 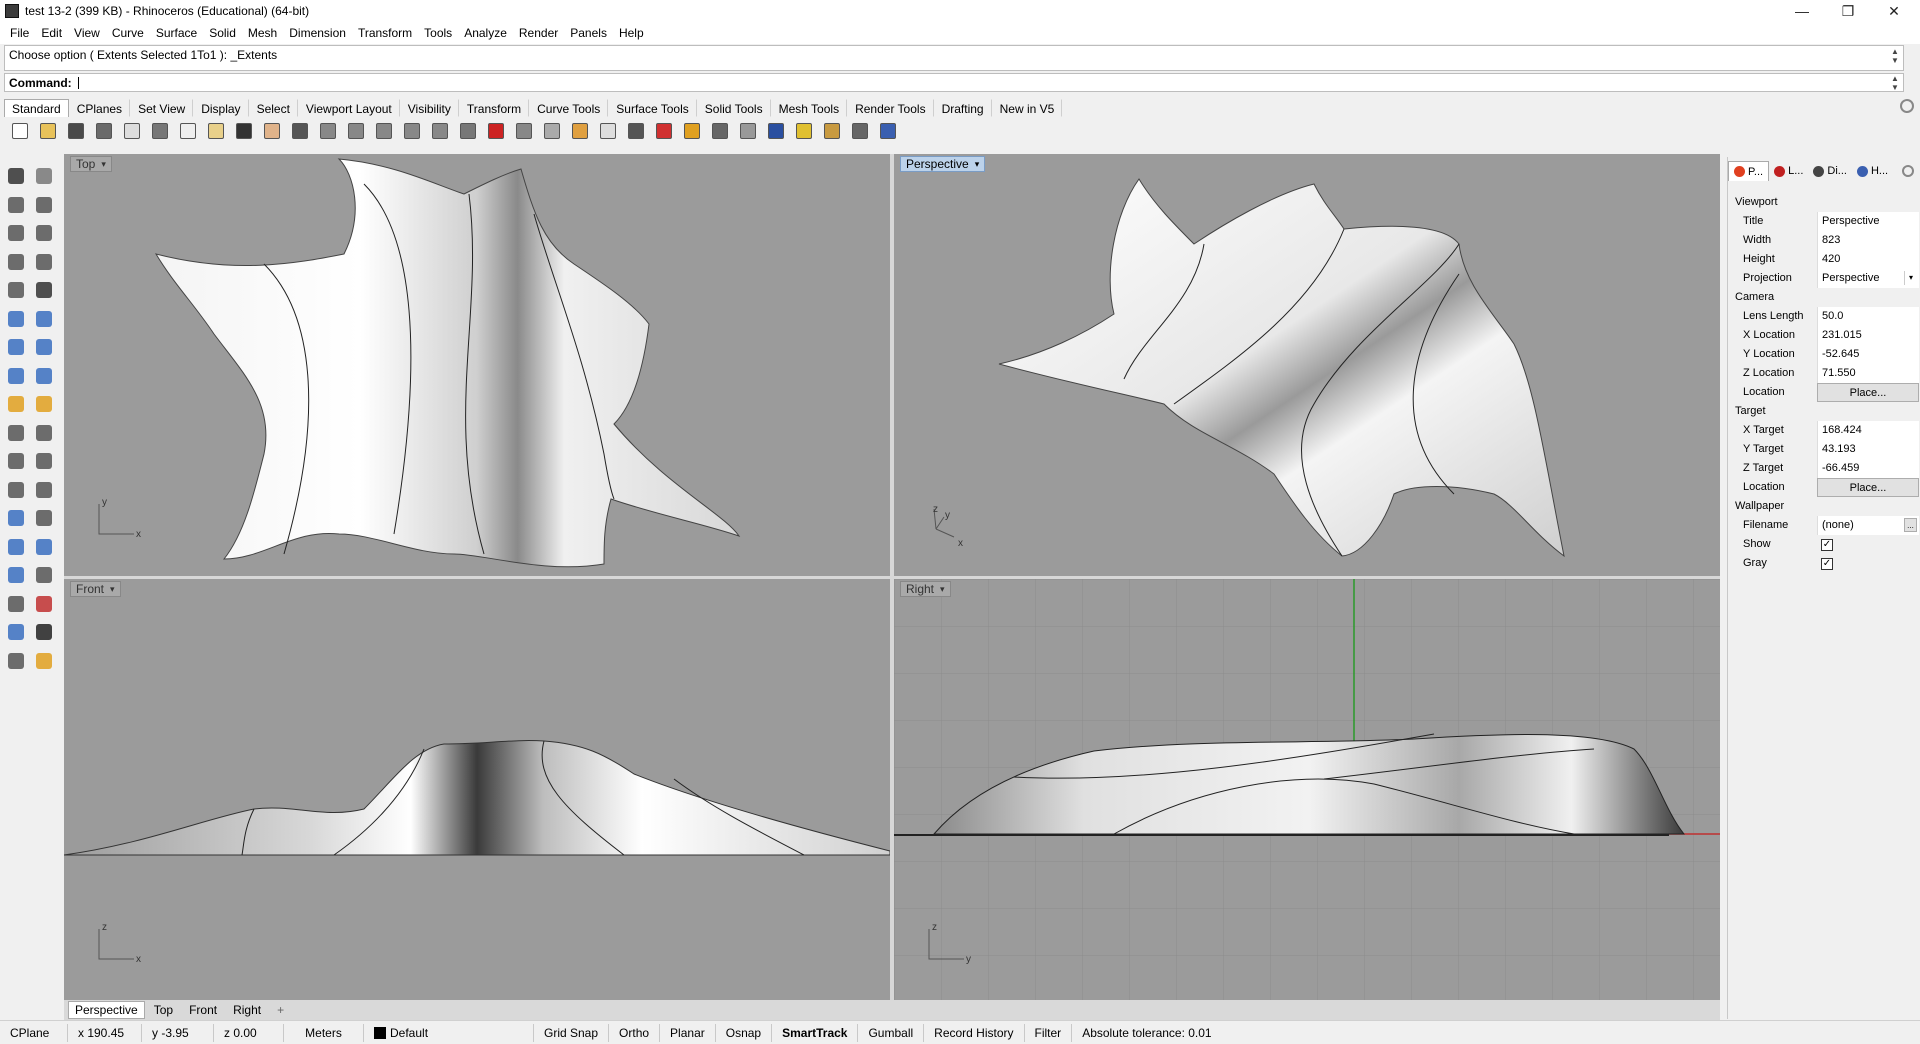 I want to click on minimize-button: —, so click(x=1802, y=11).